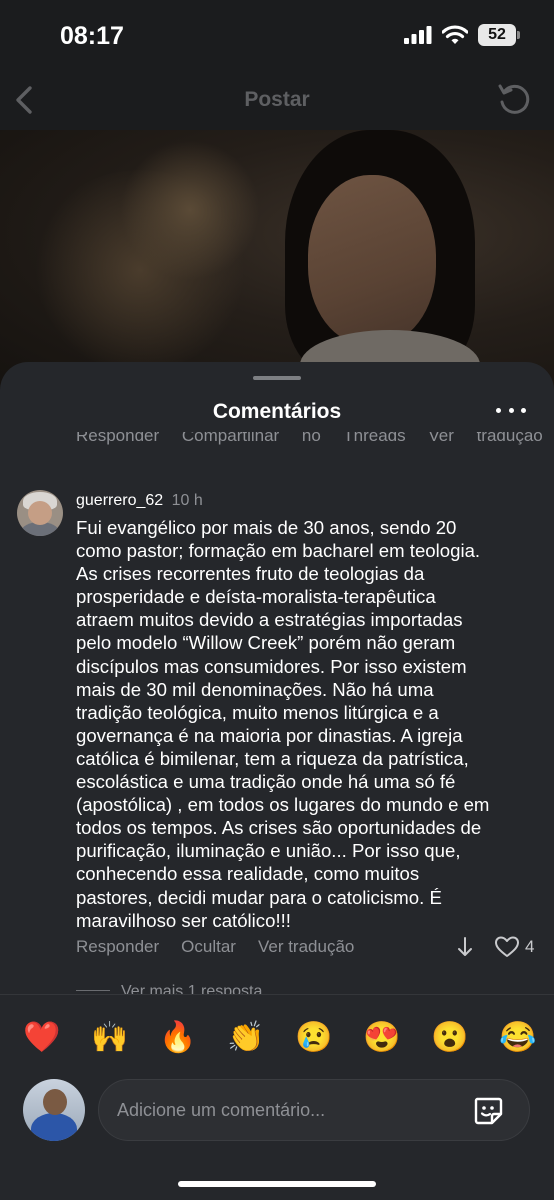 This screenshot has width=554, height=1200. What do you see at coordinates (418, 35) in the screenshot?
I see `cellular-signal-icon` at bounding box center [418, 35].